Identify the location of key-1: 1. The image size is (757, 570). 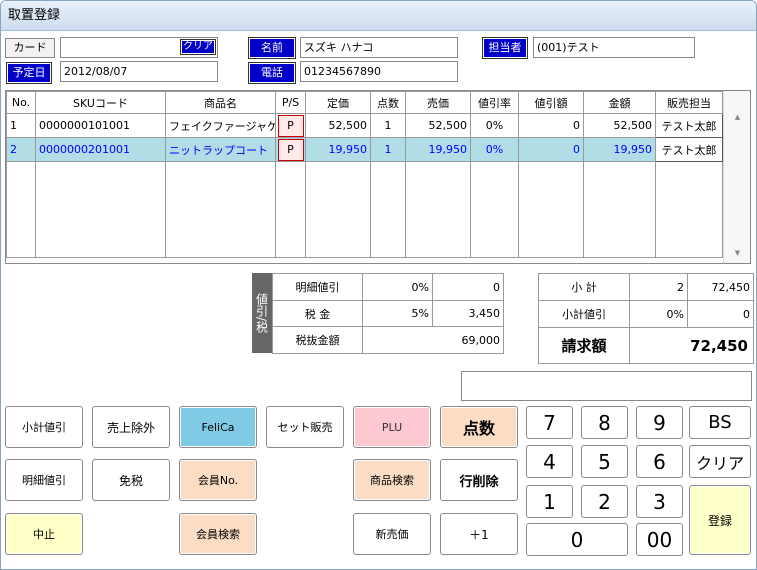
(549, 501).